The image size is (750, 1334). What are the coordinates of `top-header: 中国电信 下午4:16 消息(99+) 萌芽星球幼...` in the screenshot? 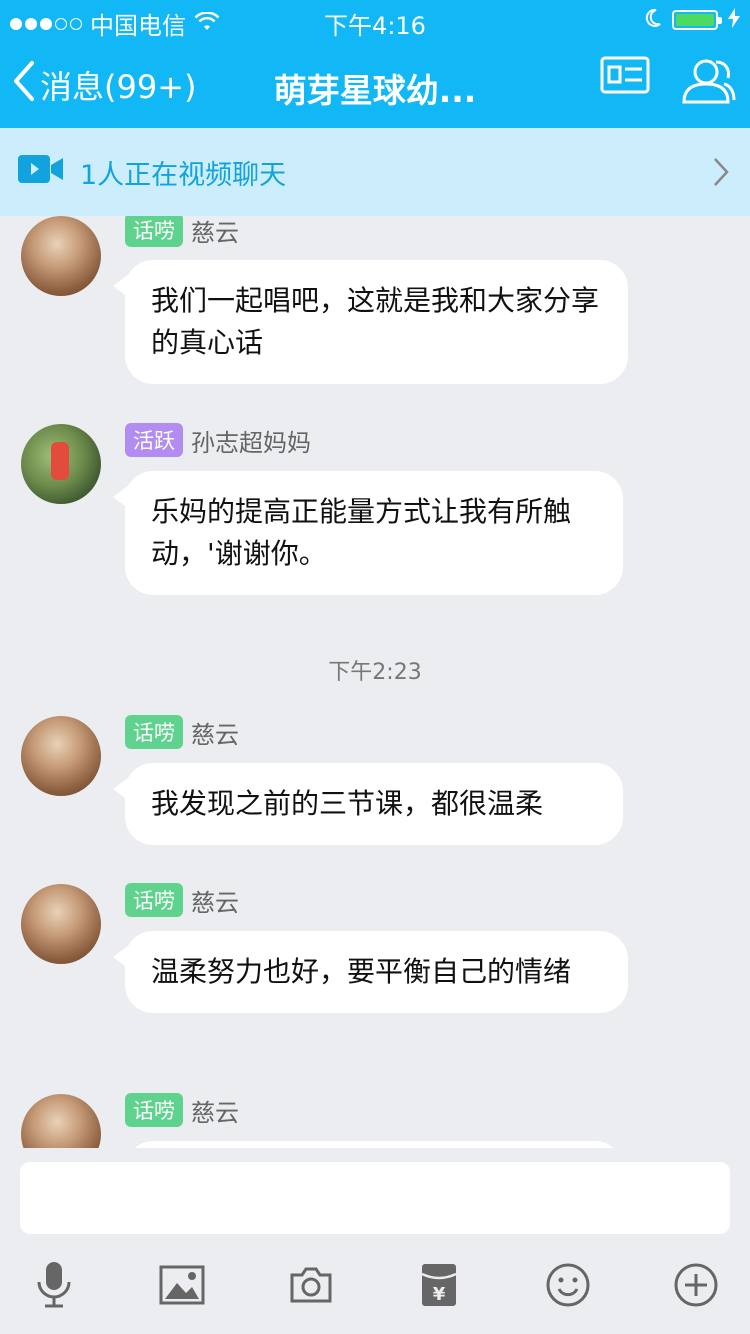 It's located at (375, 64).